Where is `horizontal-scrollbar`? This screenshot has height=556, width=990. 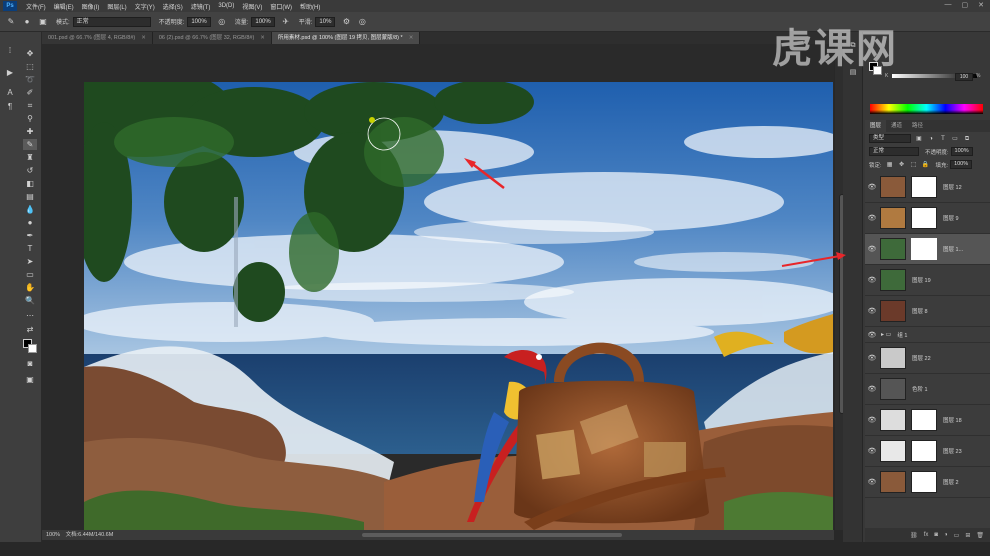
horizontal-scrollbar is located at coordinates (492, 535).